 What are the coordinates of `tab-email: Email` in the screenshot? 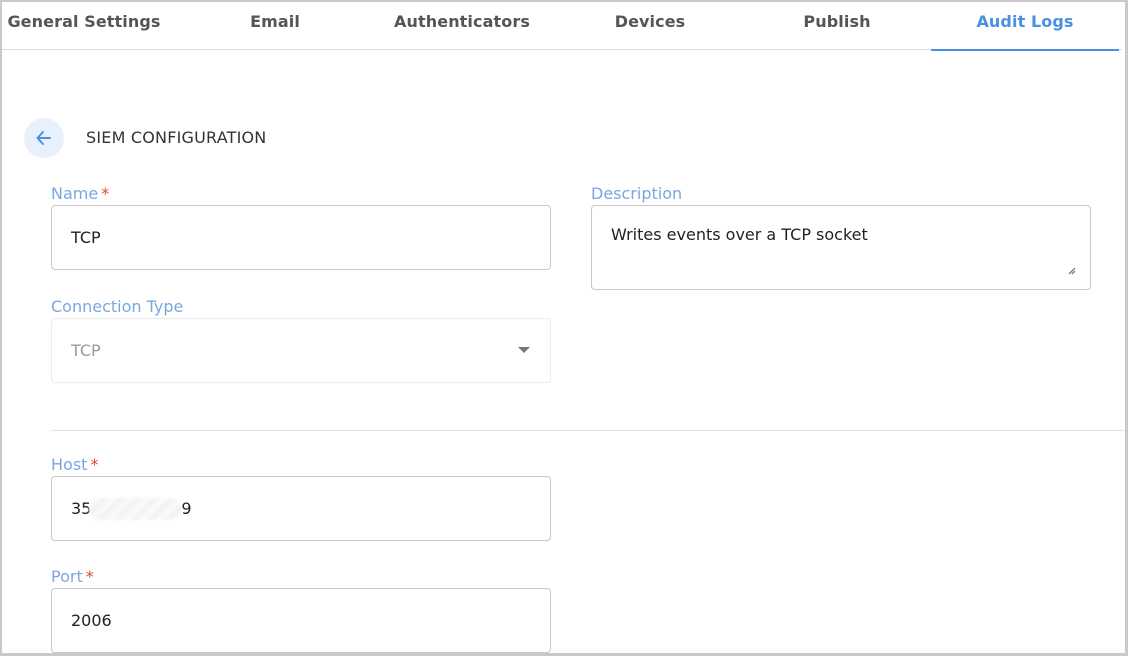 It's located at (275, 26).